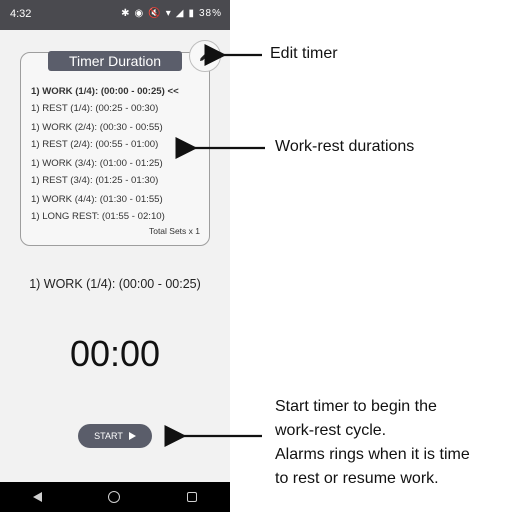 The image size is (512, 512). What do you see at coordinates (357, 478) in the screenshot?
I see `start-annotation-line: to rest or resume work.` at bounding box center [357, 478].